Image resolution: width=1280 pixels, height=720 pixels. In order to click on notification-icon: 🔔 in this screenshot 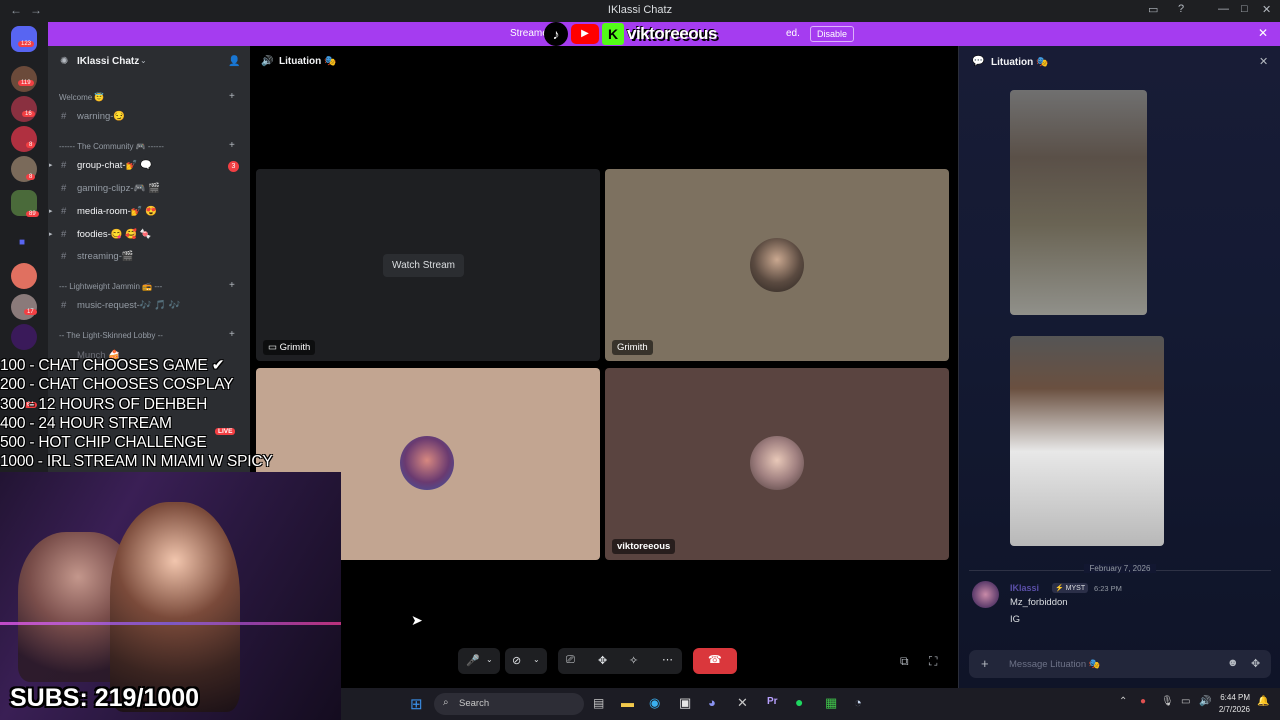, I will do `click(1263, 701)`.